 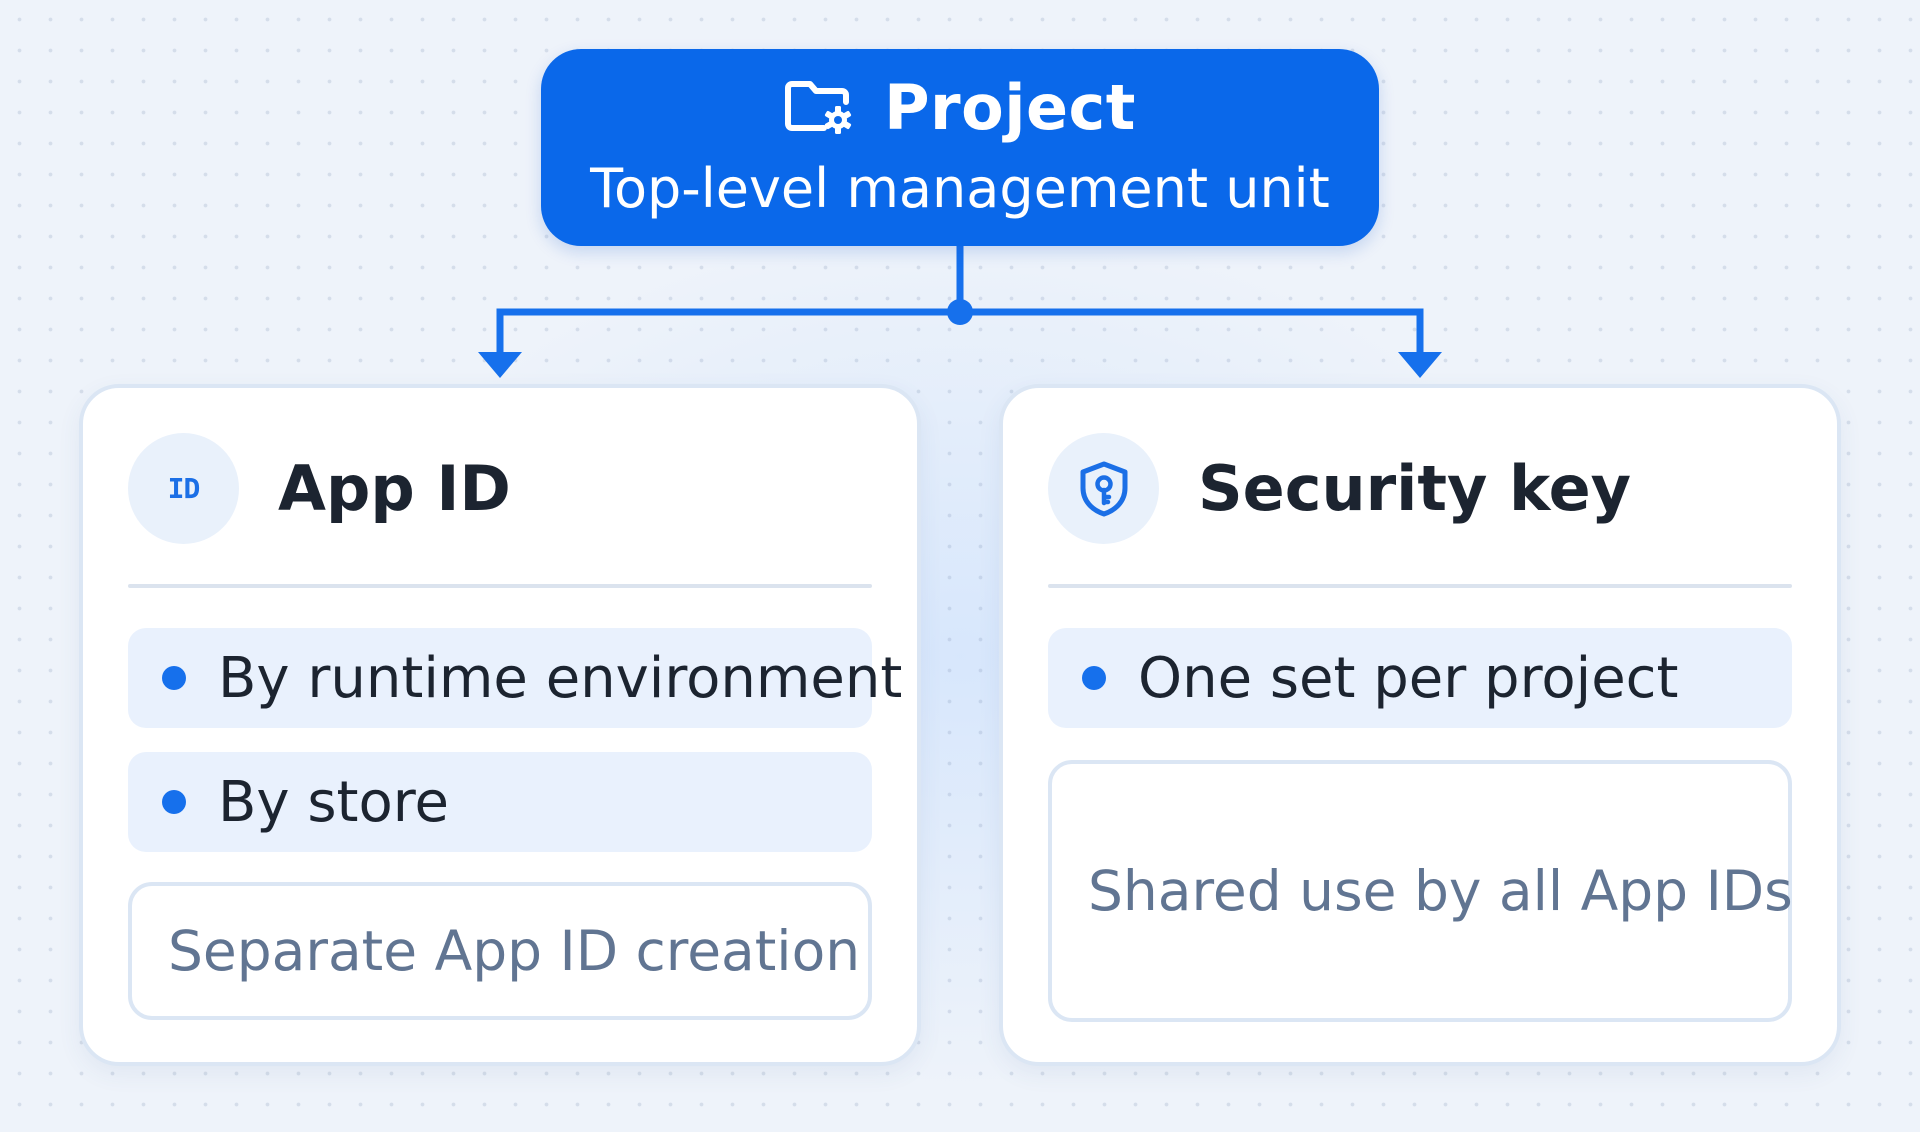 I want to click on project-title: Project, so click(x=1010, y=107).